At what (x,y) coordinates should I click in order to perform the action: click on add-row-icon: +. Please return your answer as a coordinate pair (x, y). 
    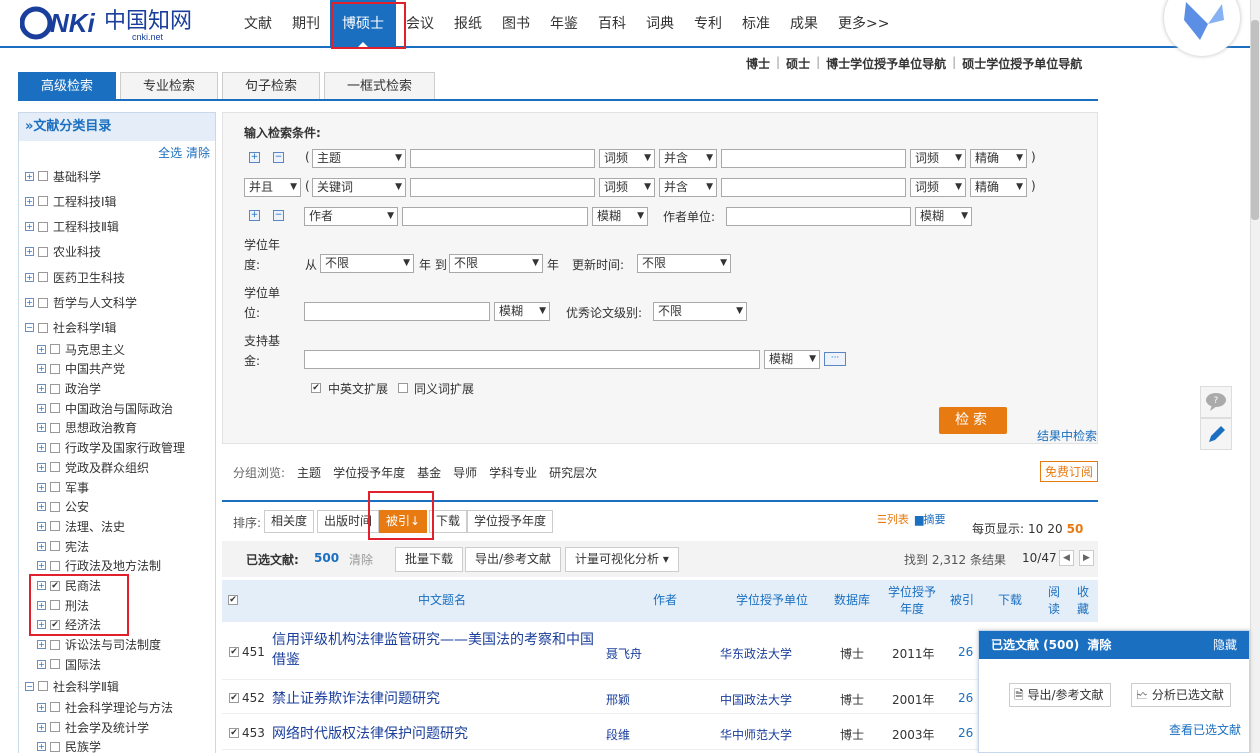
    Looking at the image, I should click on (254, 157).